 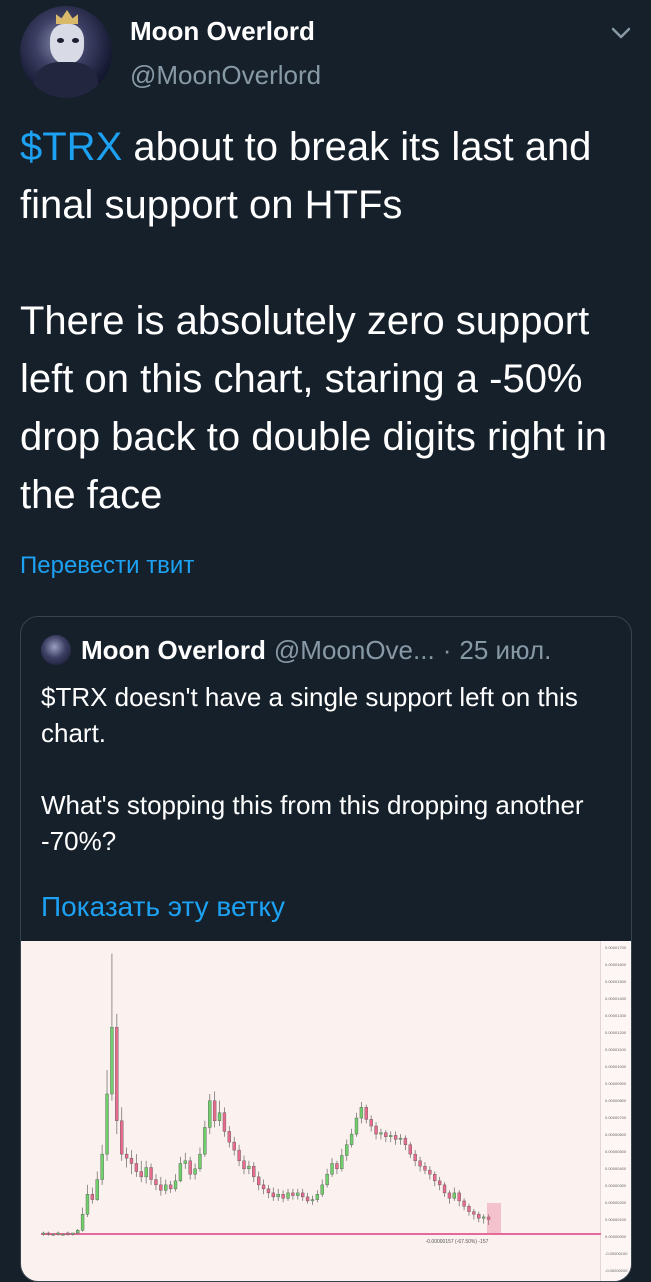 What do you see at coordinates (616, 1066) in the screenshot?
I see `y-tick-label: 0.00001000` at bounding box center [616, 1066].